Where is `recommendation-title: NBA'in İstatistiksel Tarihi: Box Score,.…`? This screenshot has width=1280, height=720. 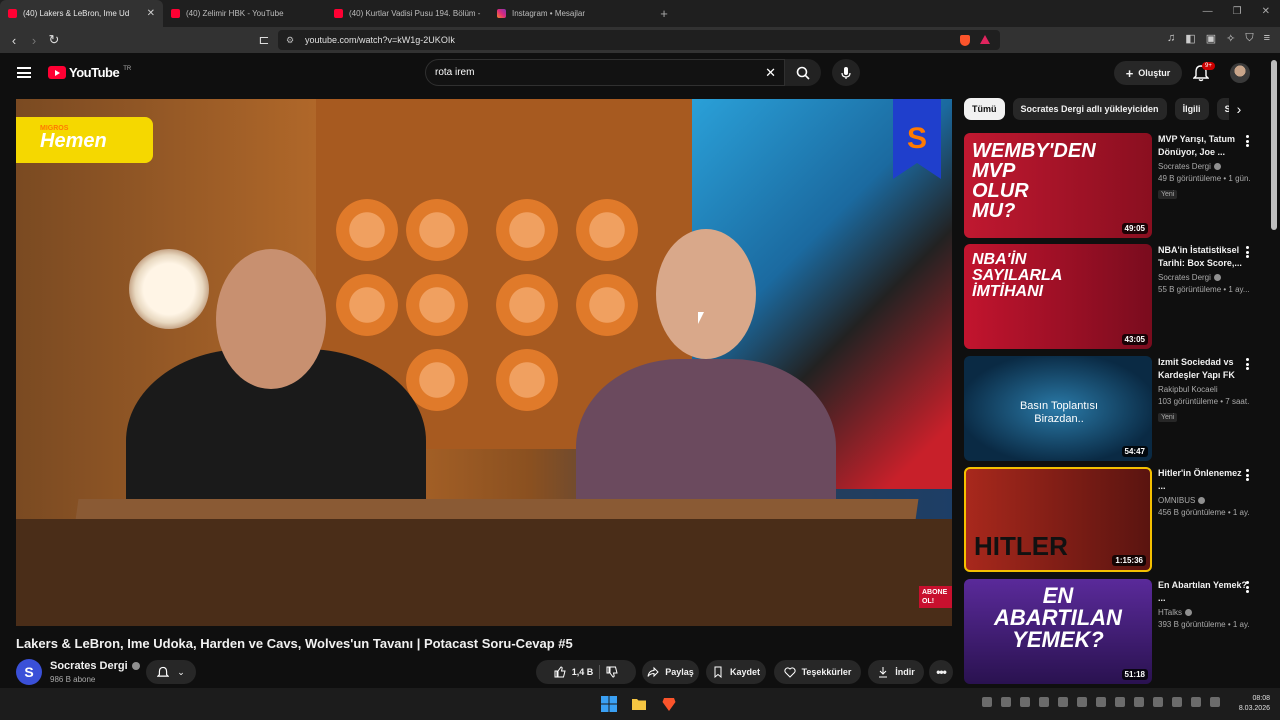
recommendation-title: NBA'in İstatistiksel Tarihi: Box Score,.… is located at coordinates (1204, 257).